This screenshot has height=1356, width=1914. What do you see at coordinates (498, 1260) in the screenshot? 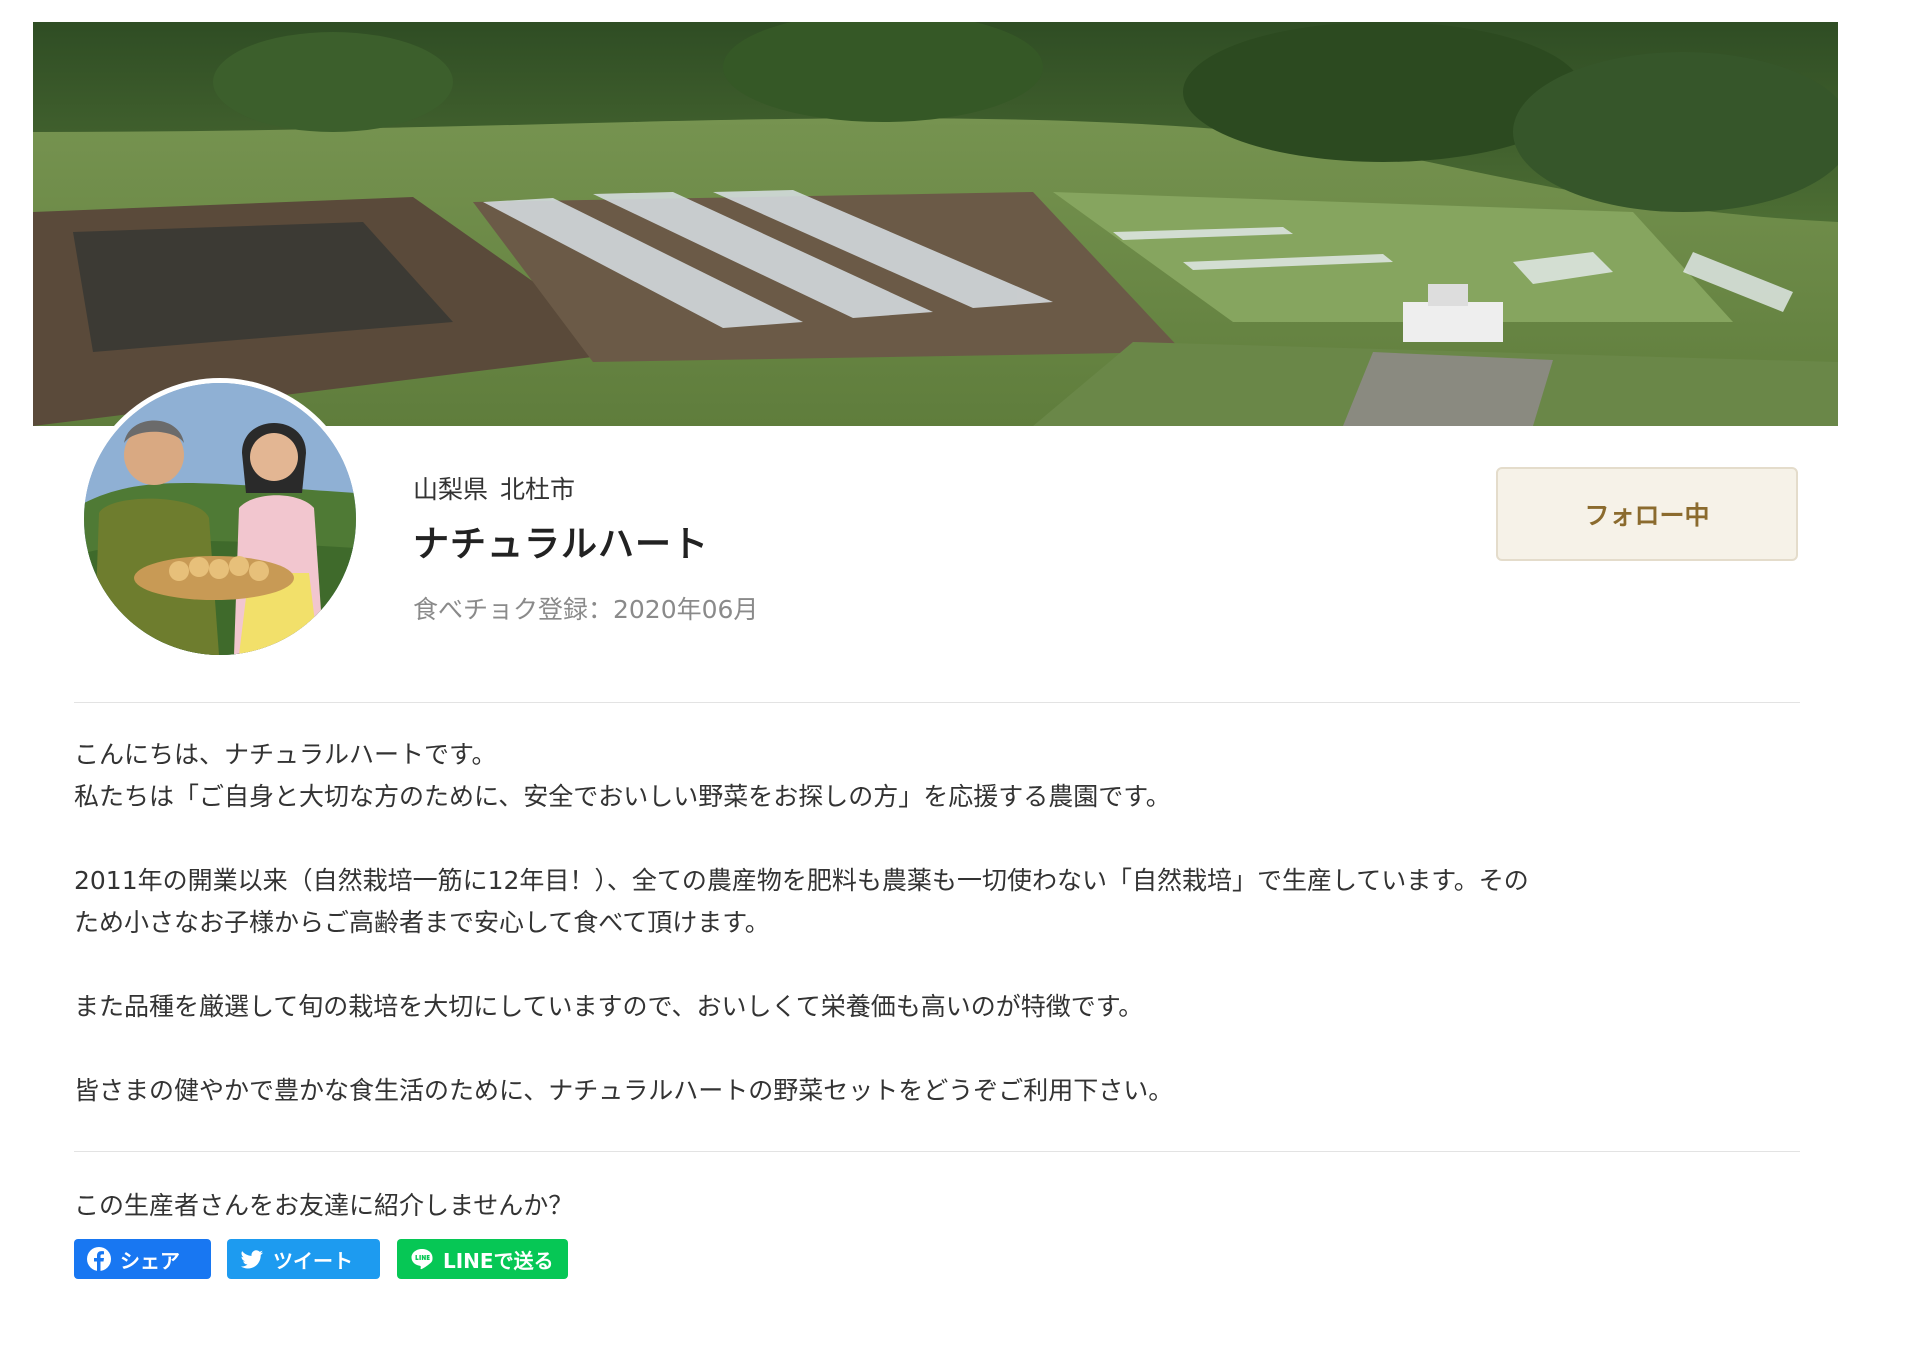
I see `line-send-label: LINEで送る` at bounding box center [498, 1260].